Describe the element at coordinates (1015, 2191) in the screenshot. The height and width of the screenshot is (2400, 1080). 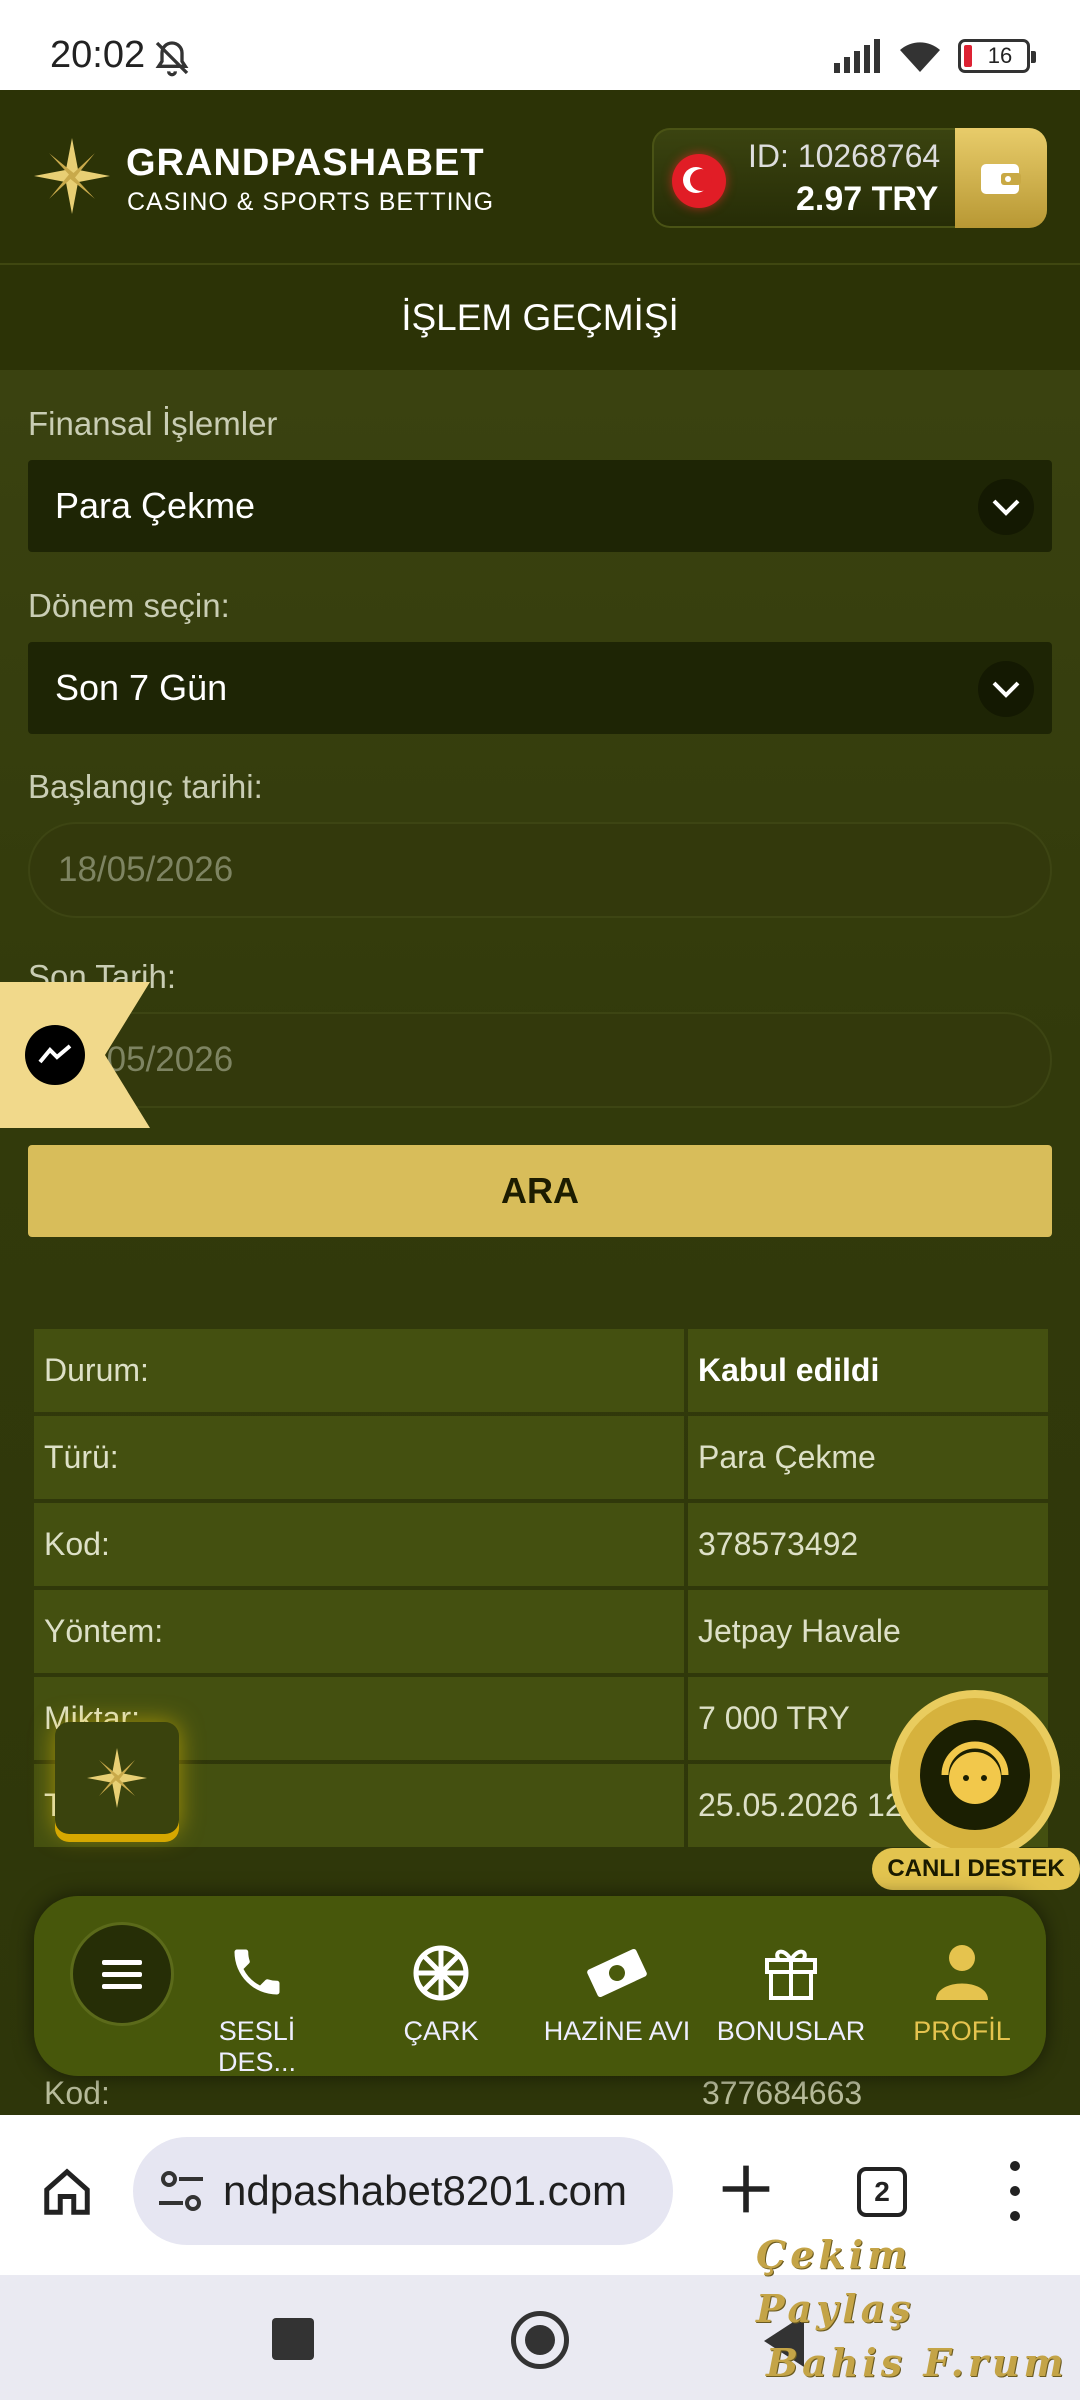
I see `more-options-icon` at that location.